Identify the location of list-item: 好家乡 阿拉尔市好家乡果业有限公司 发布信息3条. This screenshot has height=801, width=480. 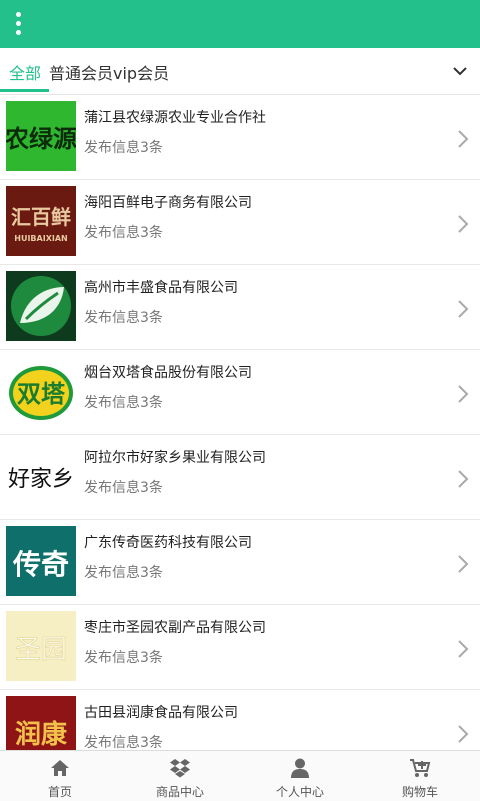
(240, 477).